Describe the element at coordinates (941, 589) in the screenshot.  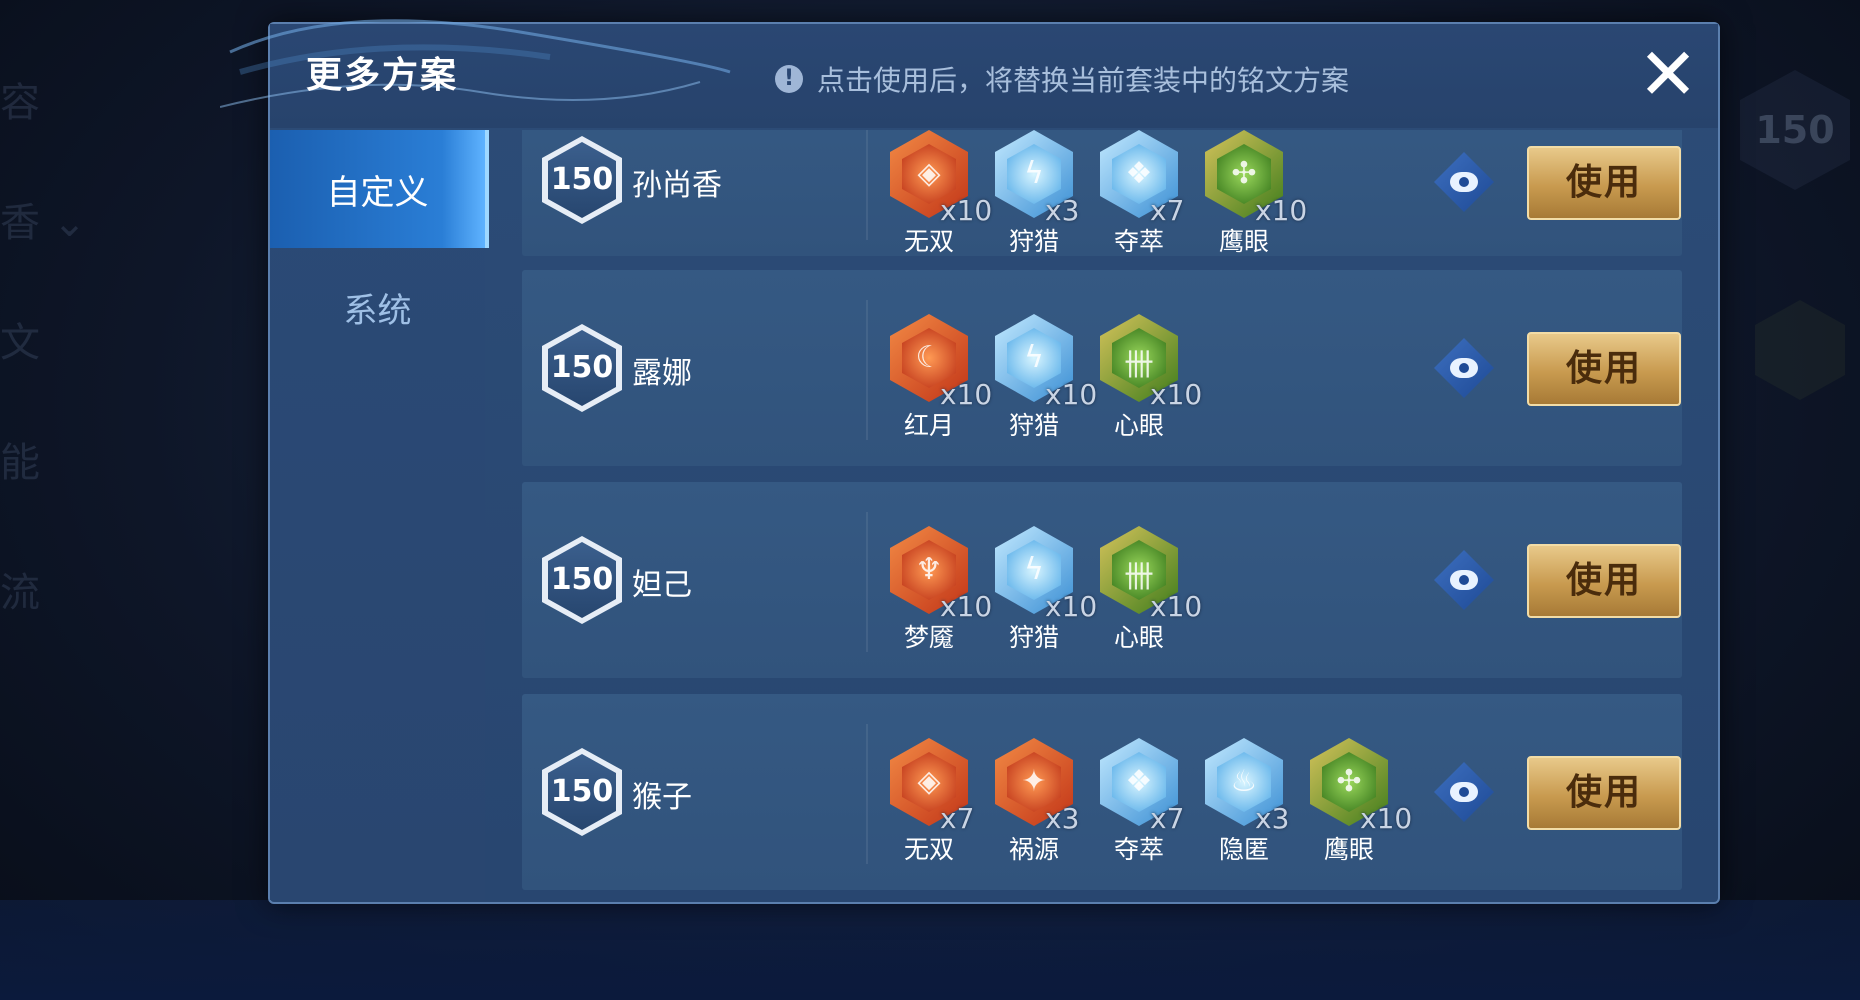
I see `rune-item: ♆ x10 梦魇` at that location.